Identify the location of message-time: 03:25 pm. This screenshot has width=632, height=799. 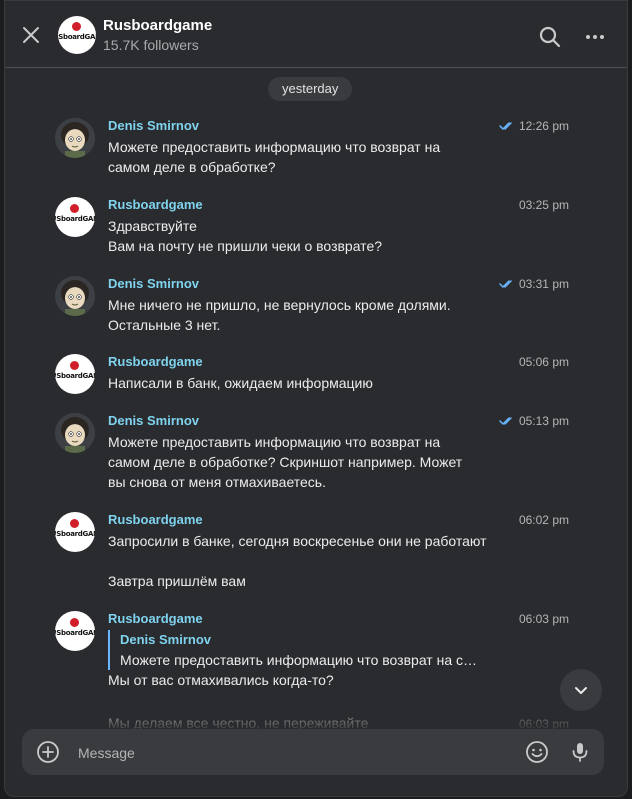
(543, 205).